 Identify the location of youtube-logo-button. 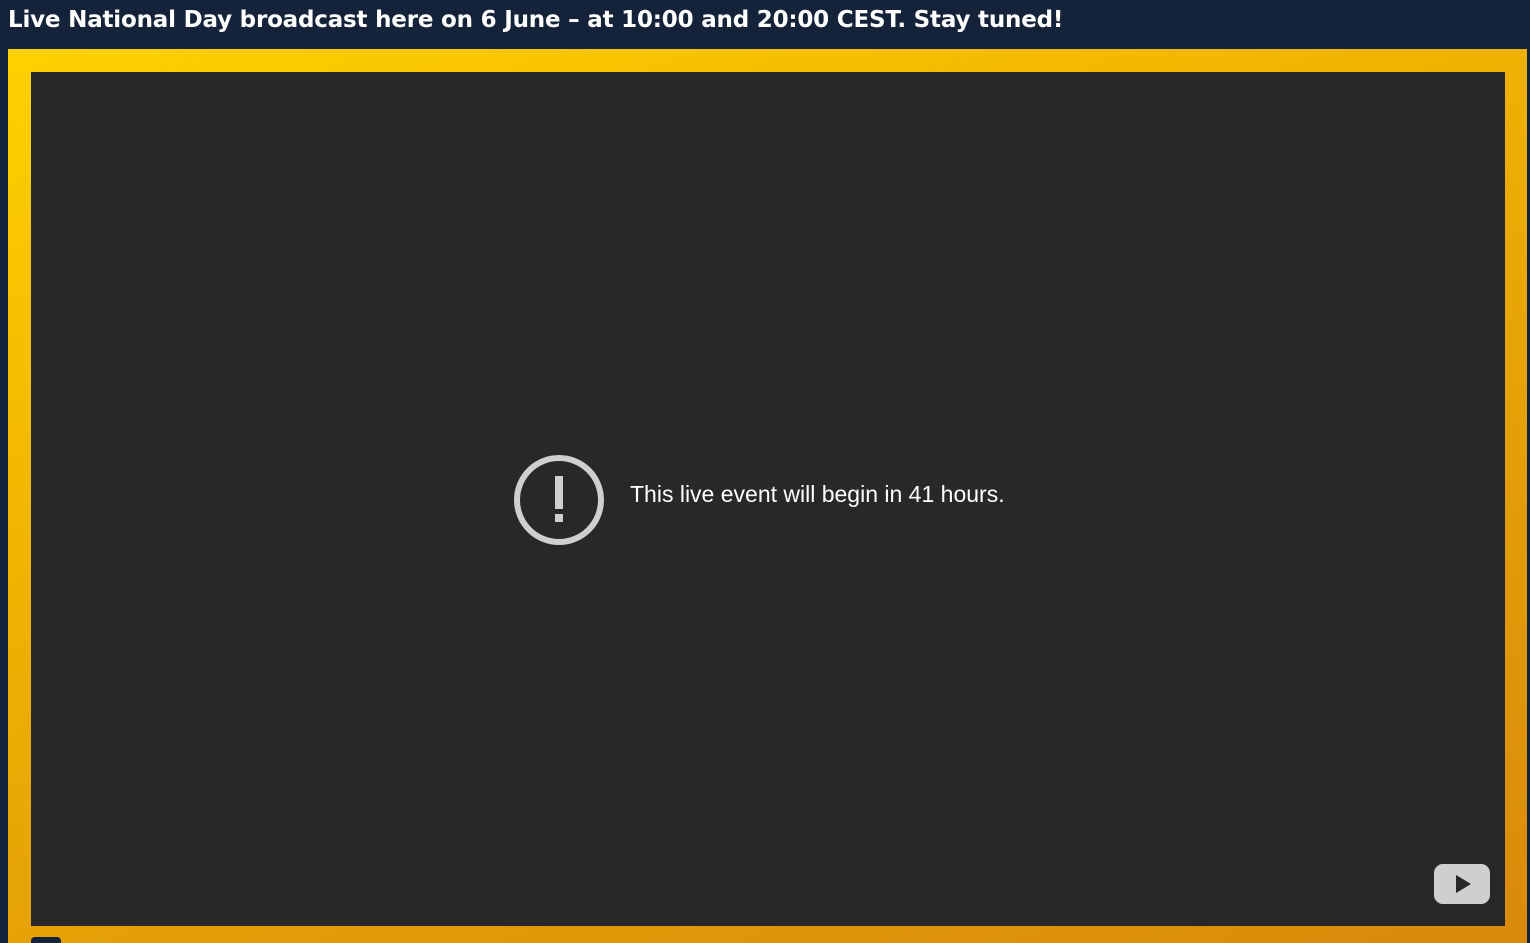
(1462, 884).